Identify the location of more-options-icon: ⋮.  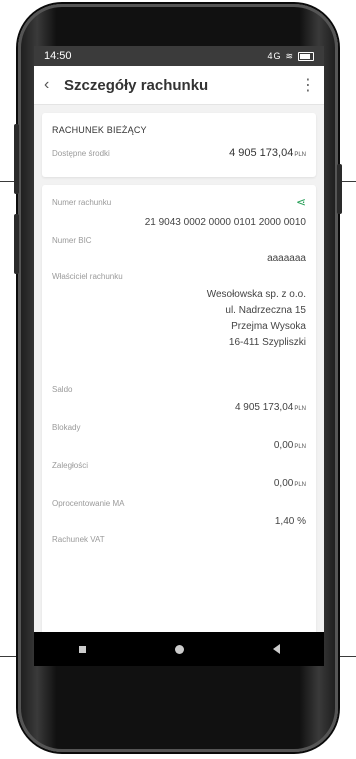
(308, 85).